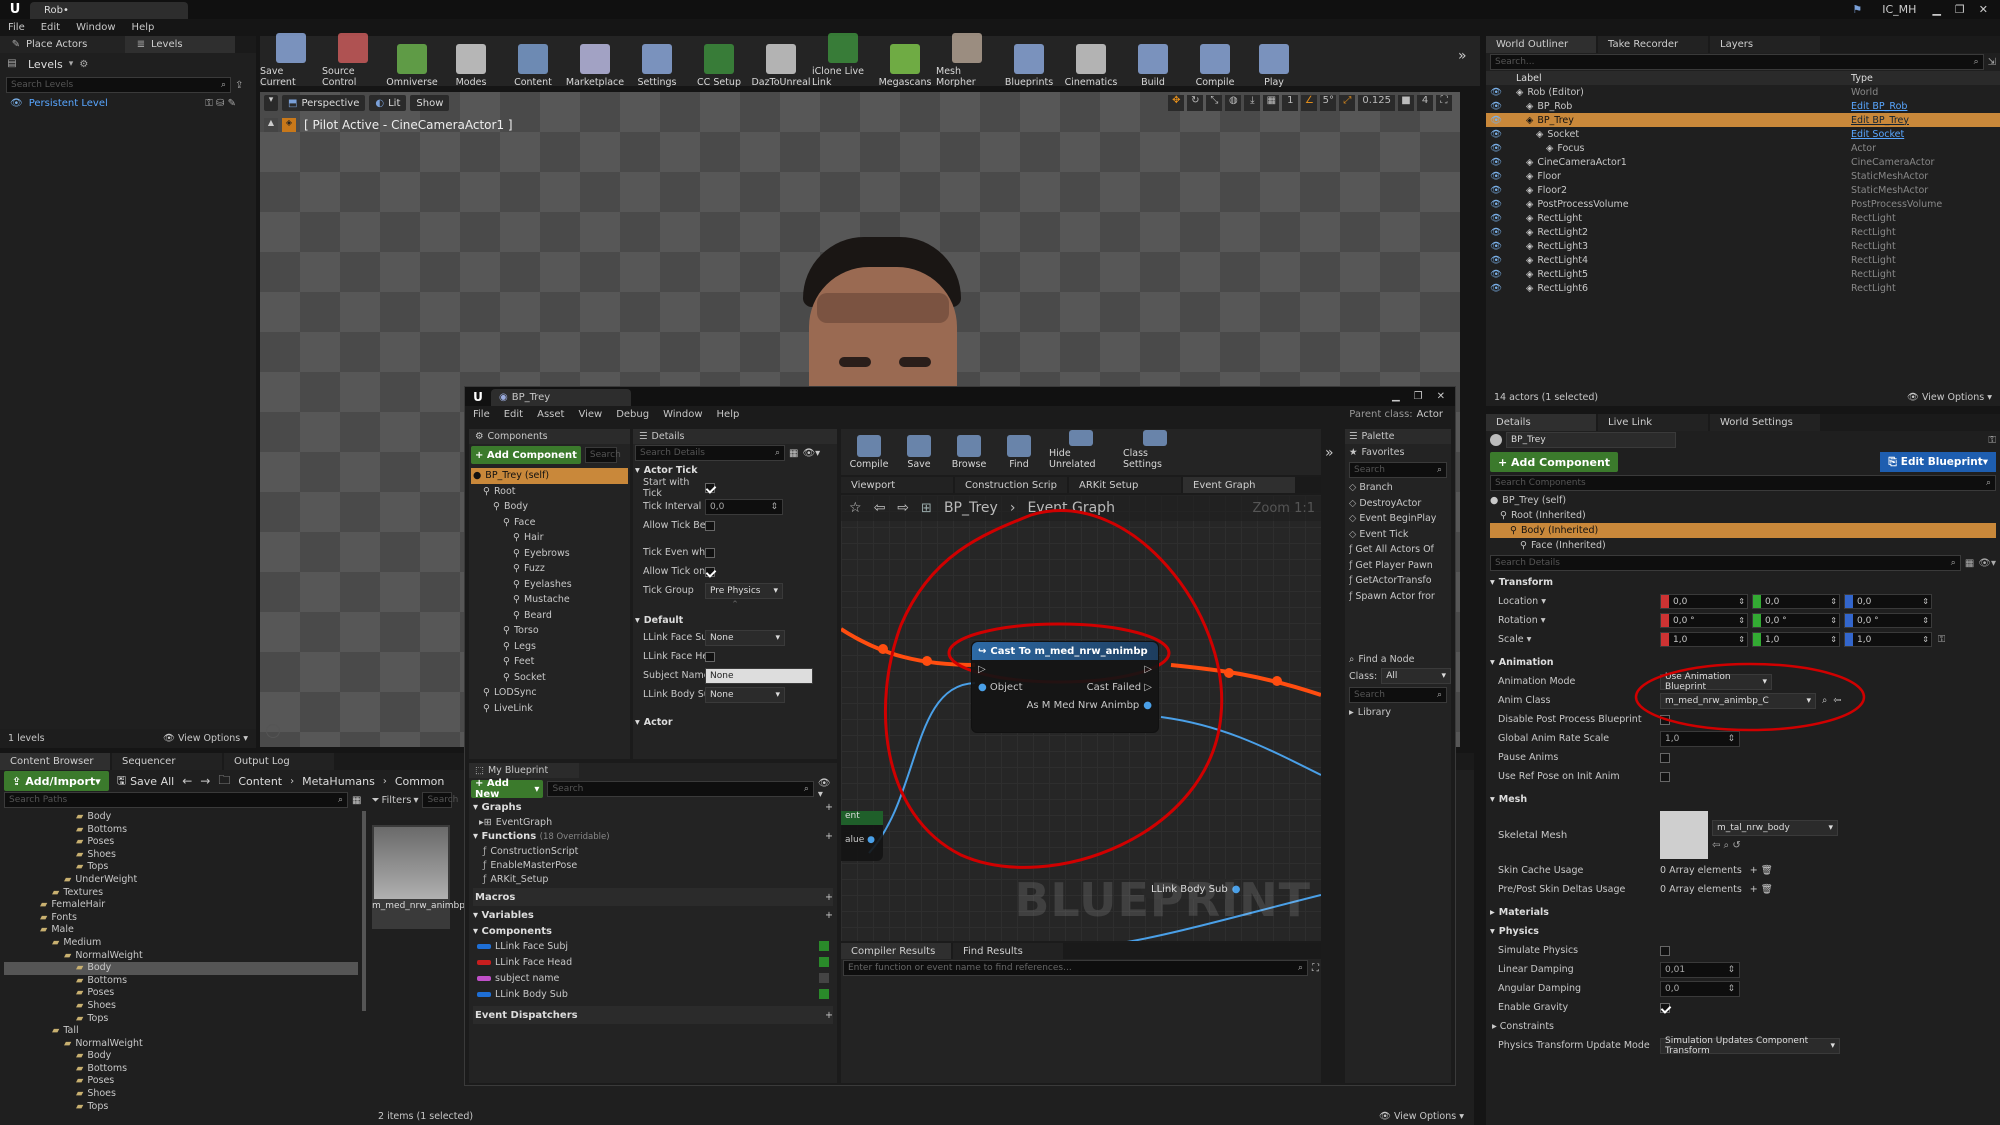 Image resolution: width=2000 pixels, height=1125 pixels. Describe the element at coordinates (745, 694) in the screenshot. I see `body-sub-dropdown: None ▾` at that location.